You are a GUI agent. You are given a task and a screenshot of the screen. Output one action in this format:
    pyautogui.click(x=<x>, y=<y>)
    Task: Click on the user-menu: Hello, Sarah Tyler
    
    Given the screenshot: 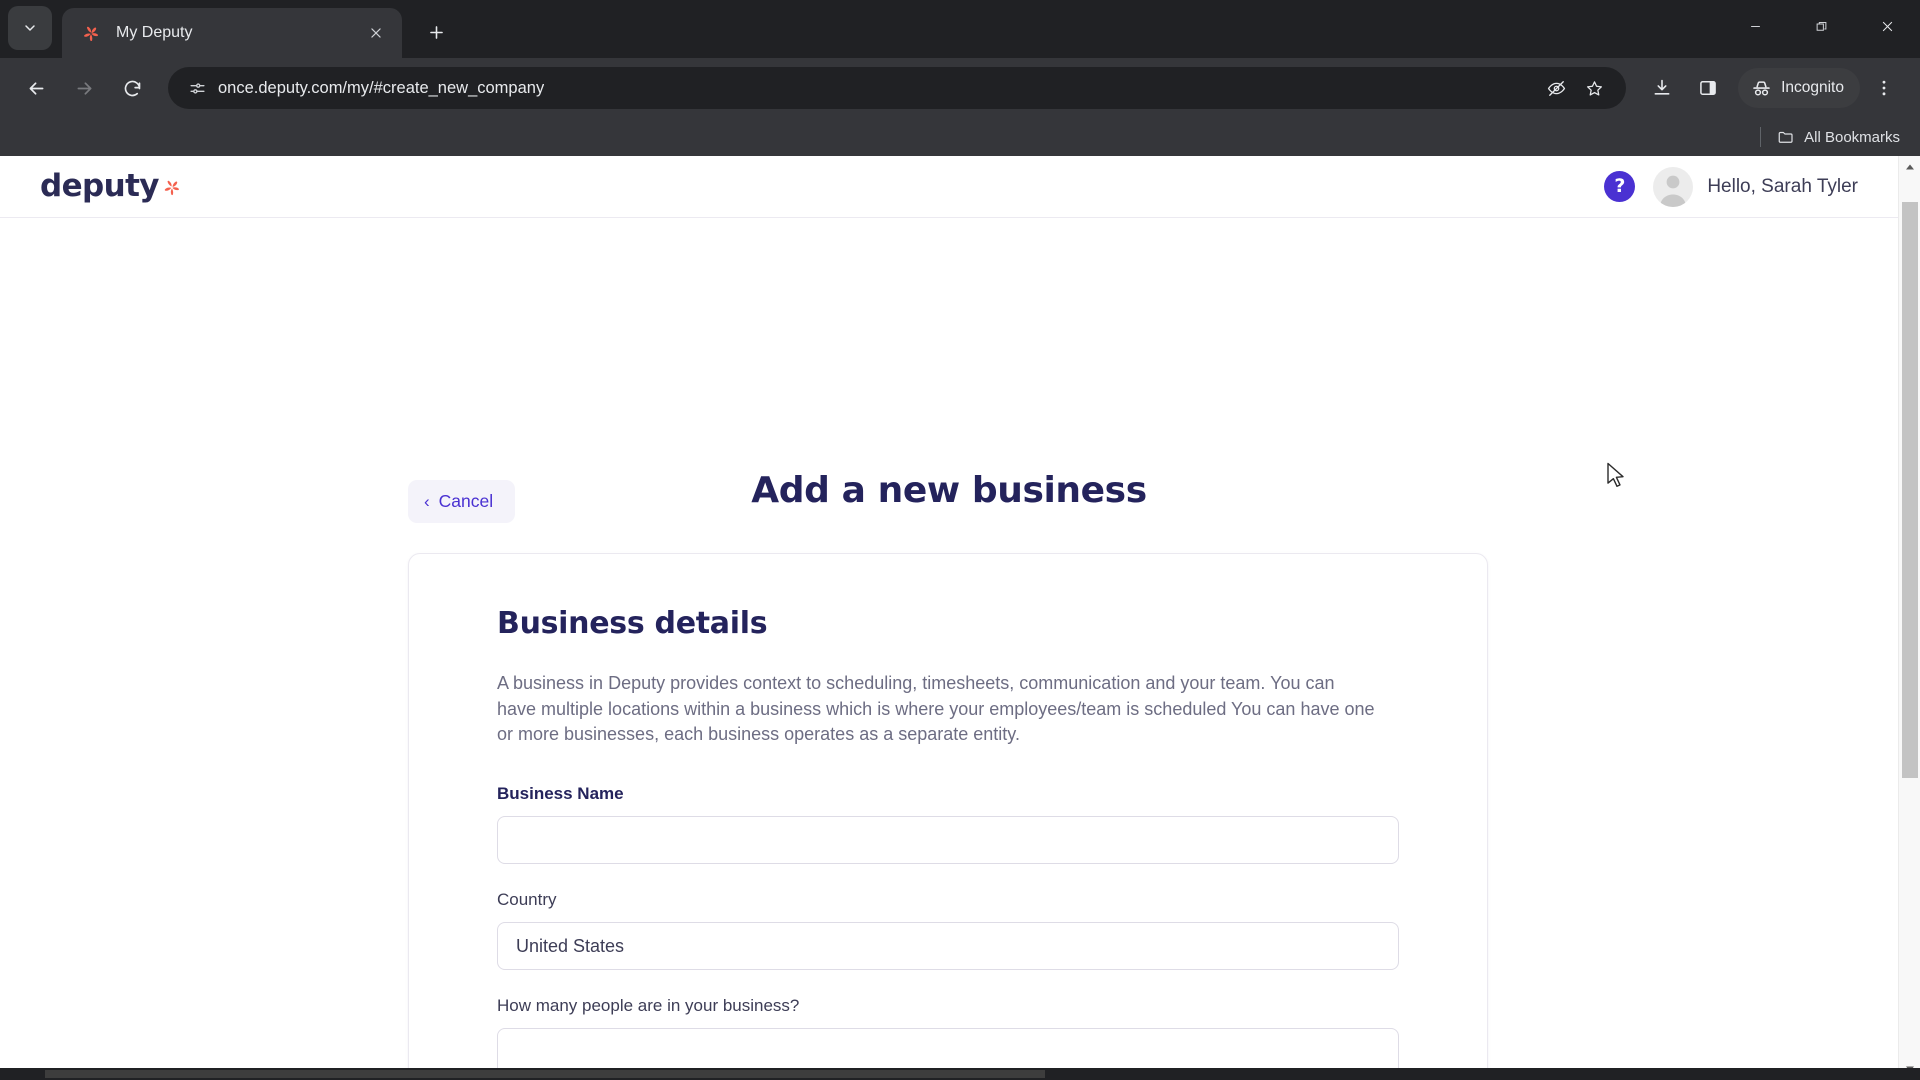 What is the action you would take?
    pyautogui.click(x=1755, y=186)
    